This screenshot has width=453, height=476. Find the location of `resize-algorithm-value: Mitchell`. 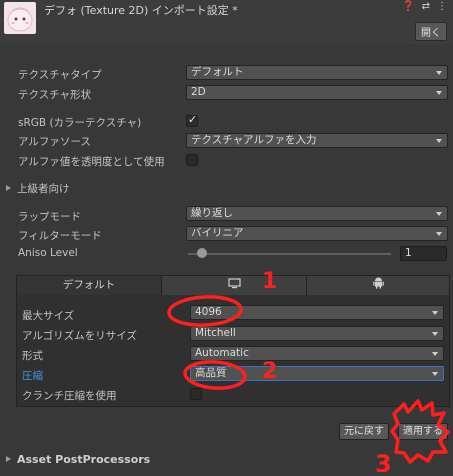

resize-algorithm-value: Mitchell is located at coordinates (215, 333).